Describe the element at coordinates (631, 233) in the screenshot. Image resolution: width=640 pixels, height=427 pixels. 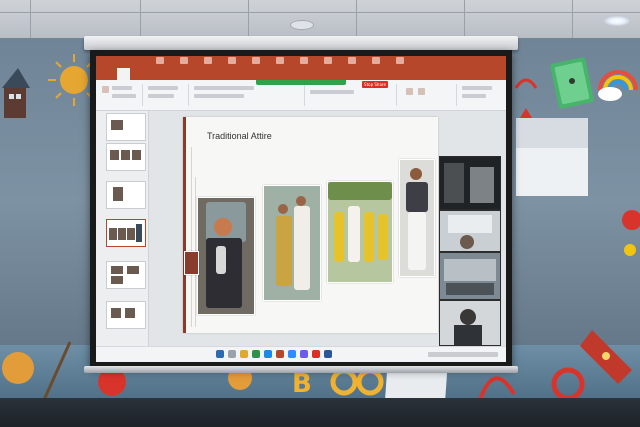
I see `wall-decoration` at that location.